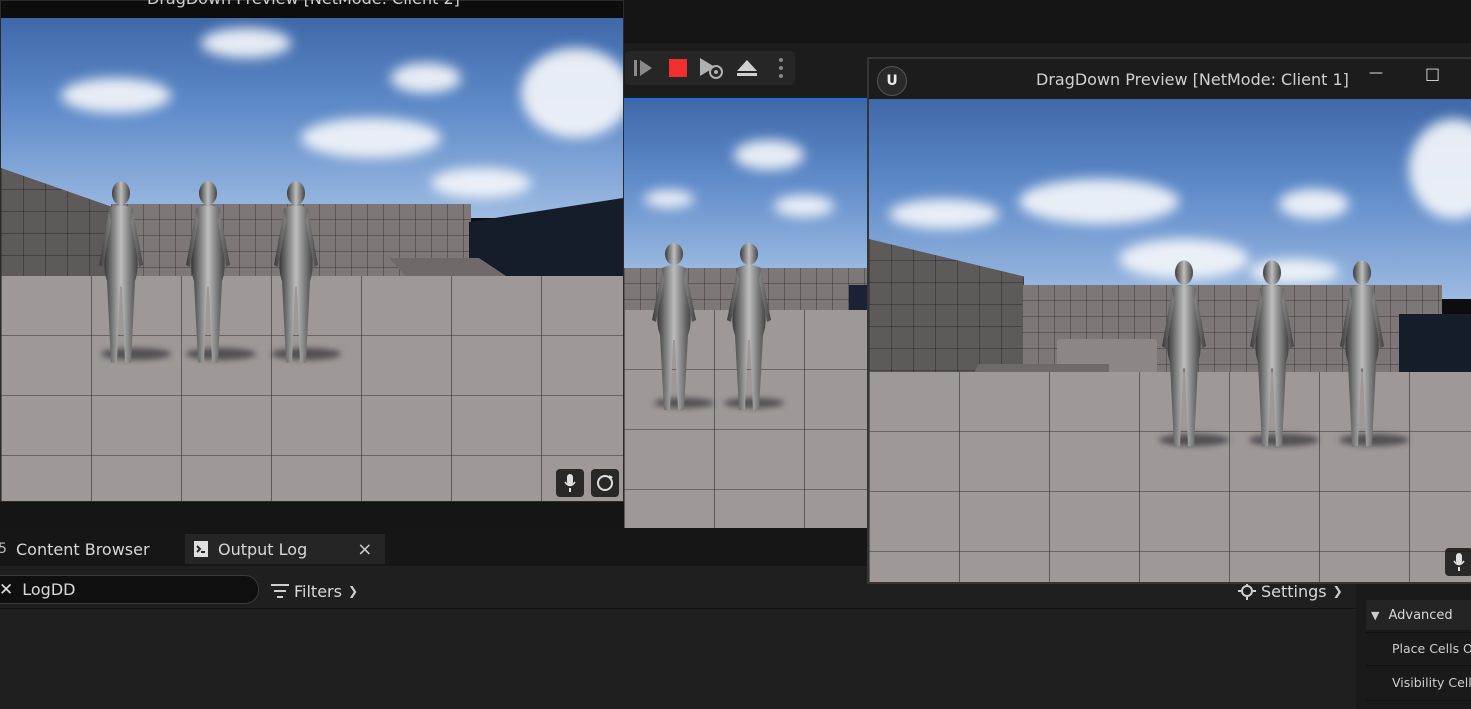 The height and width of the screenshot is (709, 1471). I want to click on maximize-button: □, so click(1432, 73).